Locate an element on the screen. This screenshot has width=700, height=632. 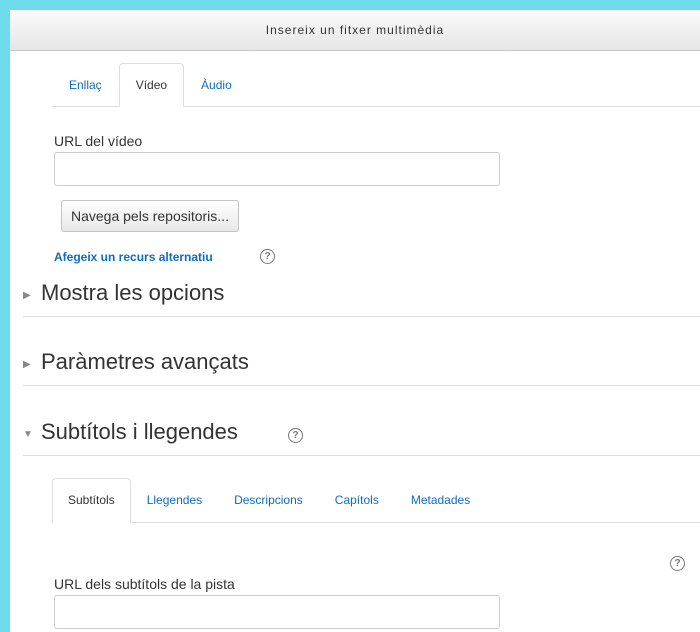
section-title: Paràmetres avançats is located at coordinates (145, 361).